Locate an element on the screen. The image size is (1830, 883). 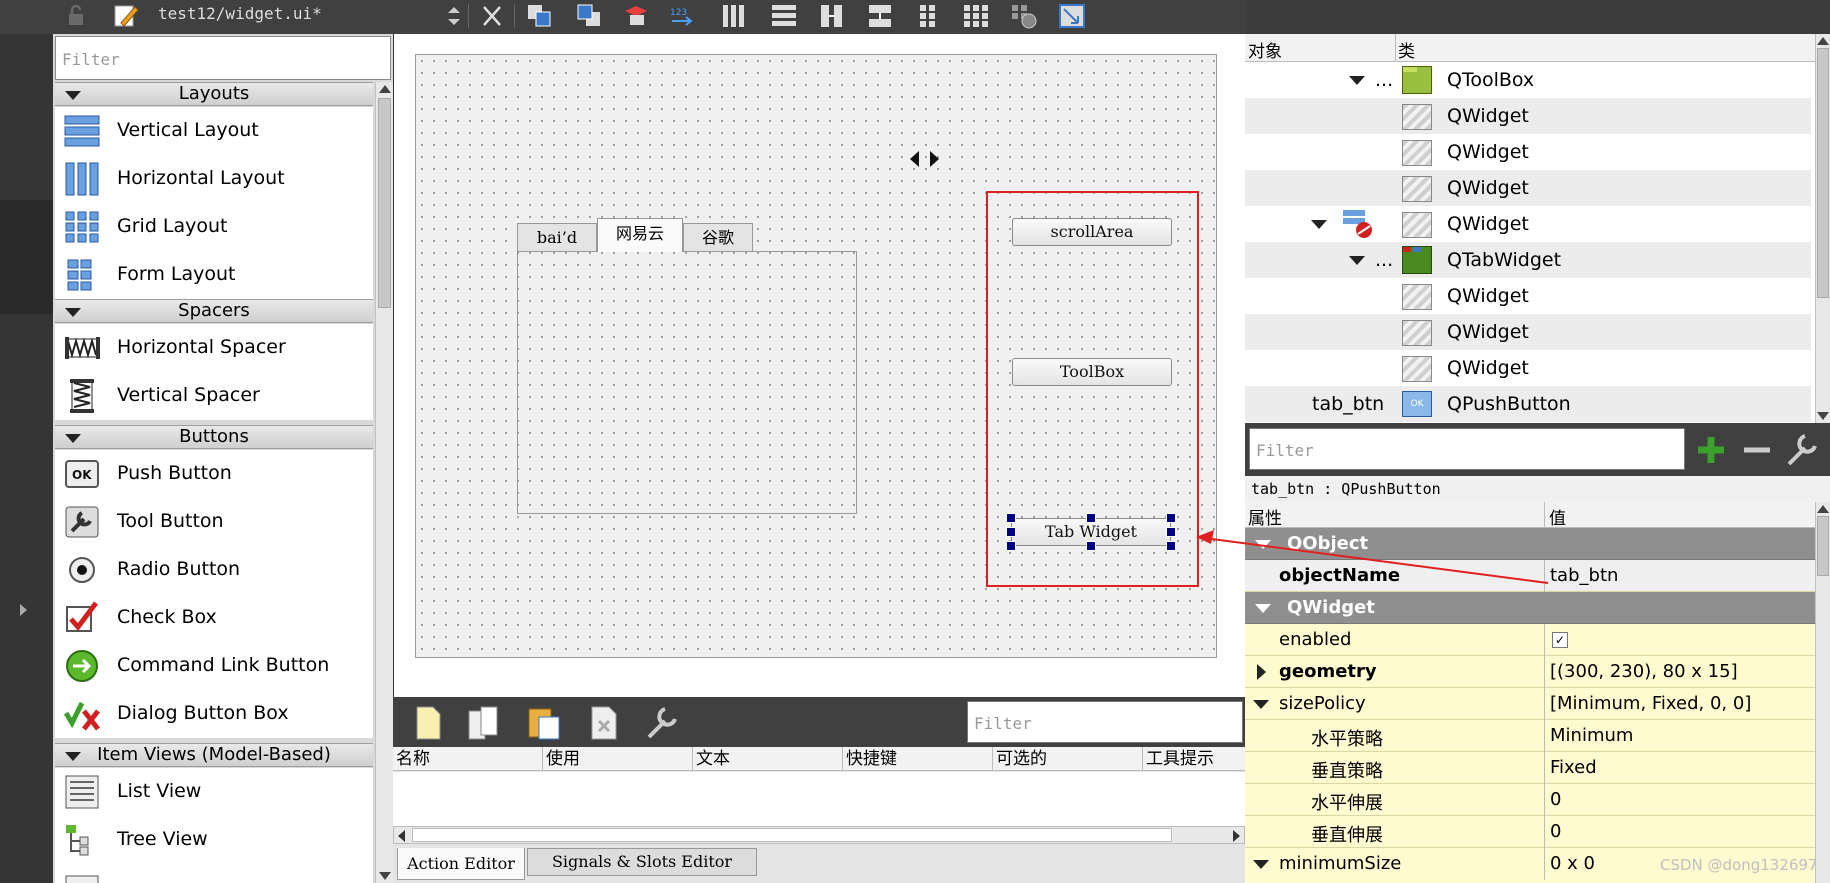
widget-item-table-view-partial is located at coordinates (214, 873).